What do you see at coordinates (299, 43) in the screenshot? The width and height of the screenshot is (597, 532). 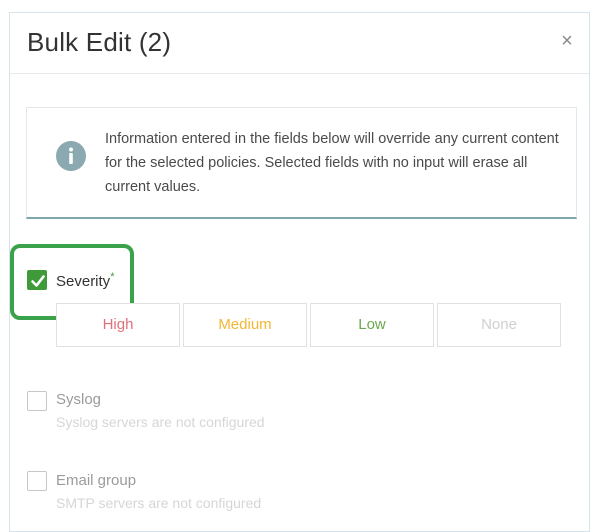 I see `dialog-header: Bulk Edit (2) ×` at bounding box center [299, 43].